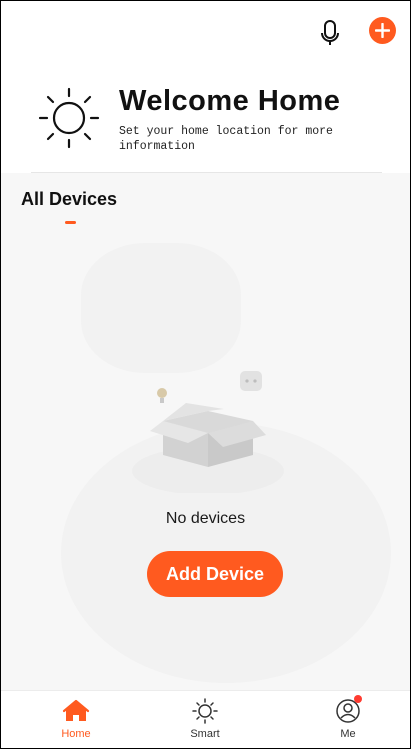 This screenshot has height=749, width=411. Describe the element at coordinates (215, 574) in the screenshot. I see `add-device-button: Add Device` at that location.